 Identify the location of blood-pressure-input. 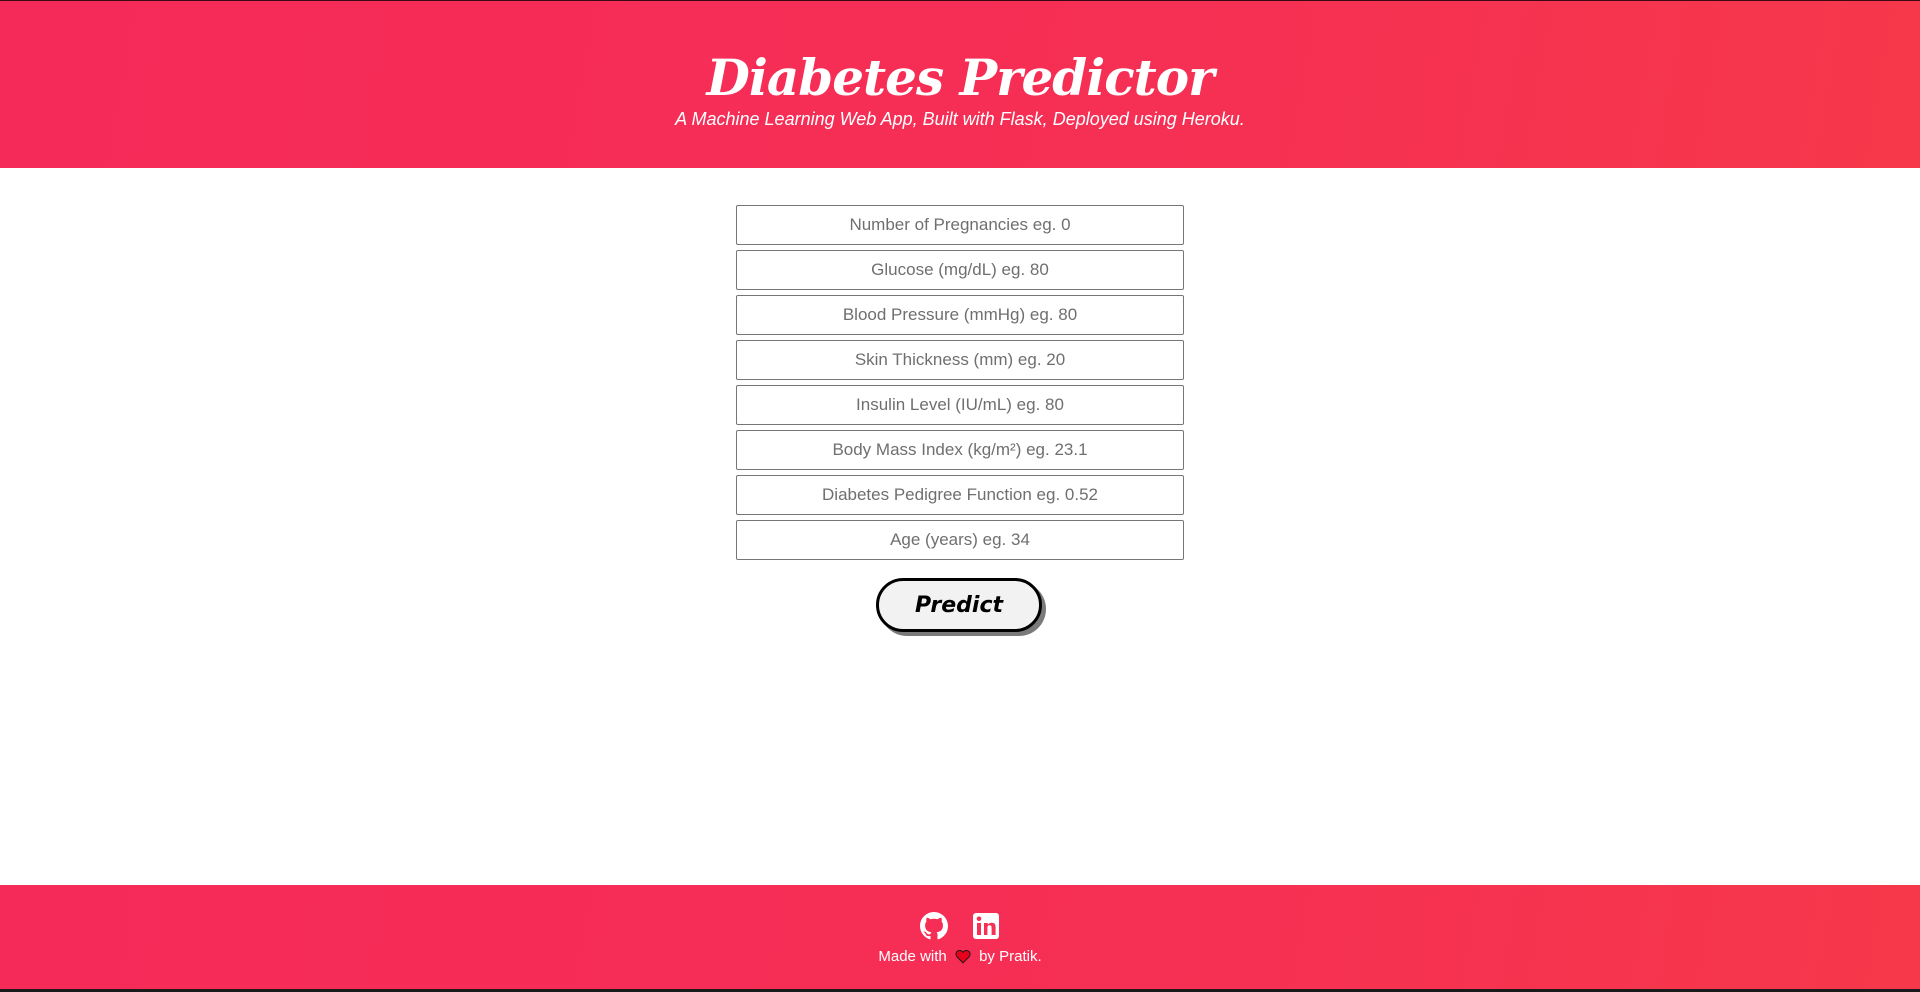
(960, 315).